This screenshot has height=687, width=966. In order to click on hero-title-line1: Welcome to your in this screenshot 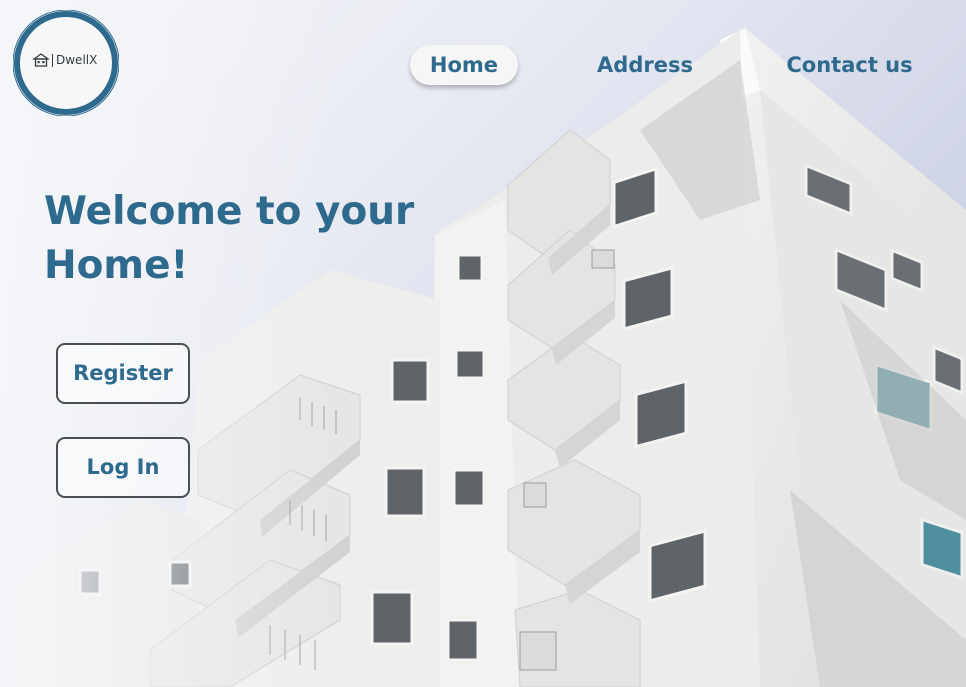, I will do `click(229, 211)`.